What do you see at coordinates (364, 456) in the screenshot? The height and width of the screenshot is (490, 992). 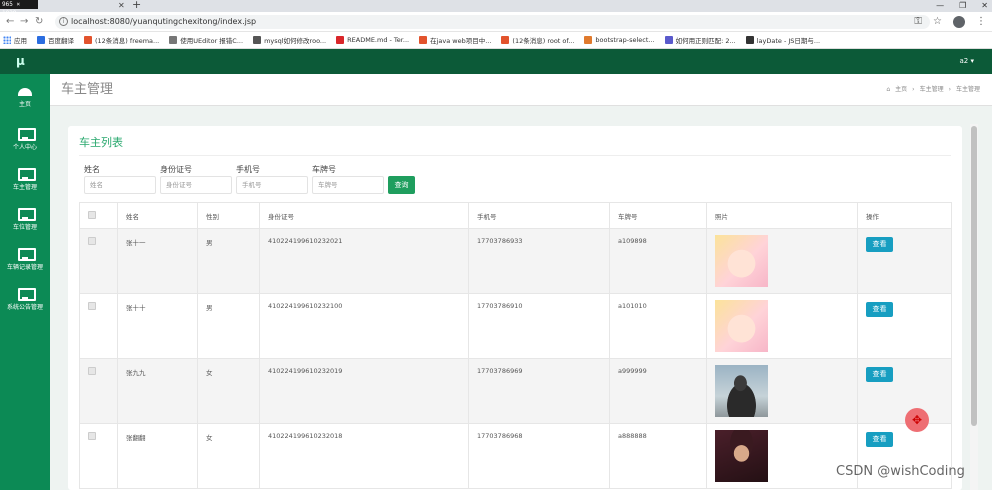 I see `cell-id-card: 410224199610232018` at bounding box center [364, 456].